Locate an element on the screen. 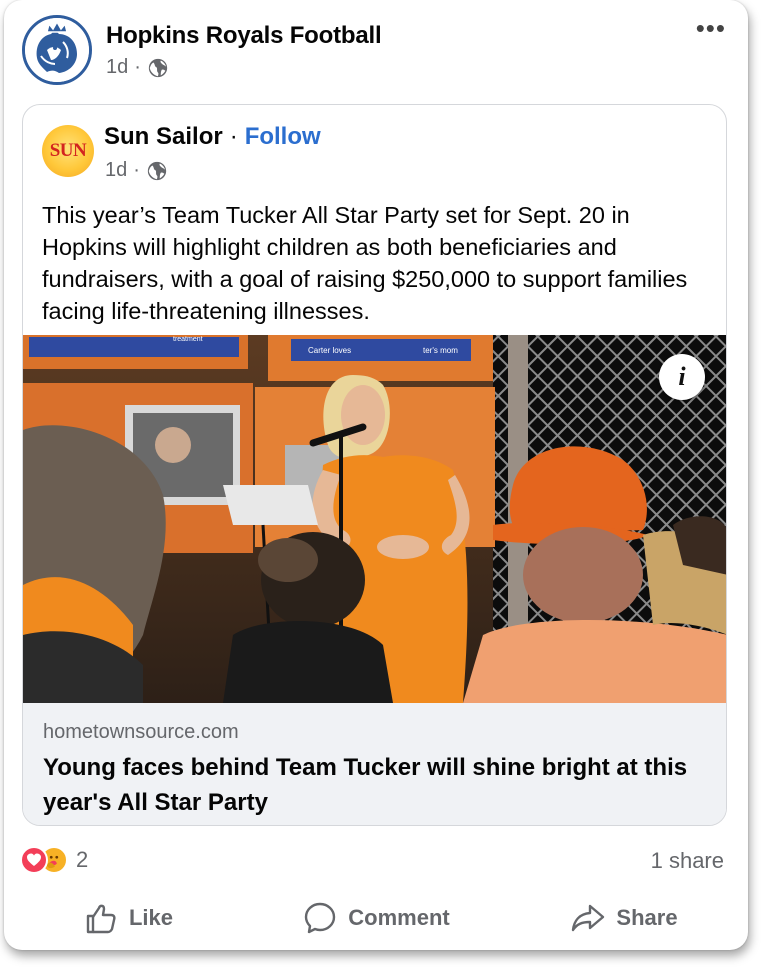  post-time: 1d is located at coordinates (117, 67).